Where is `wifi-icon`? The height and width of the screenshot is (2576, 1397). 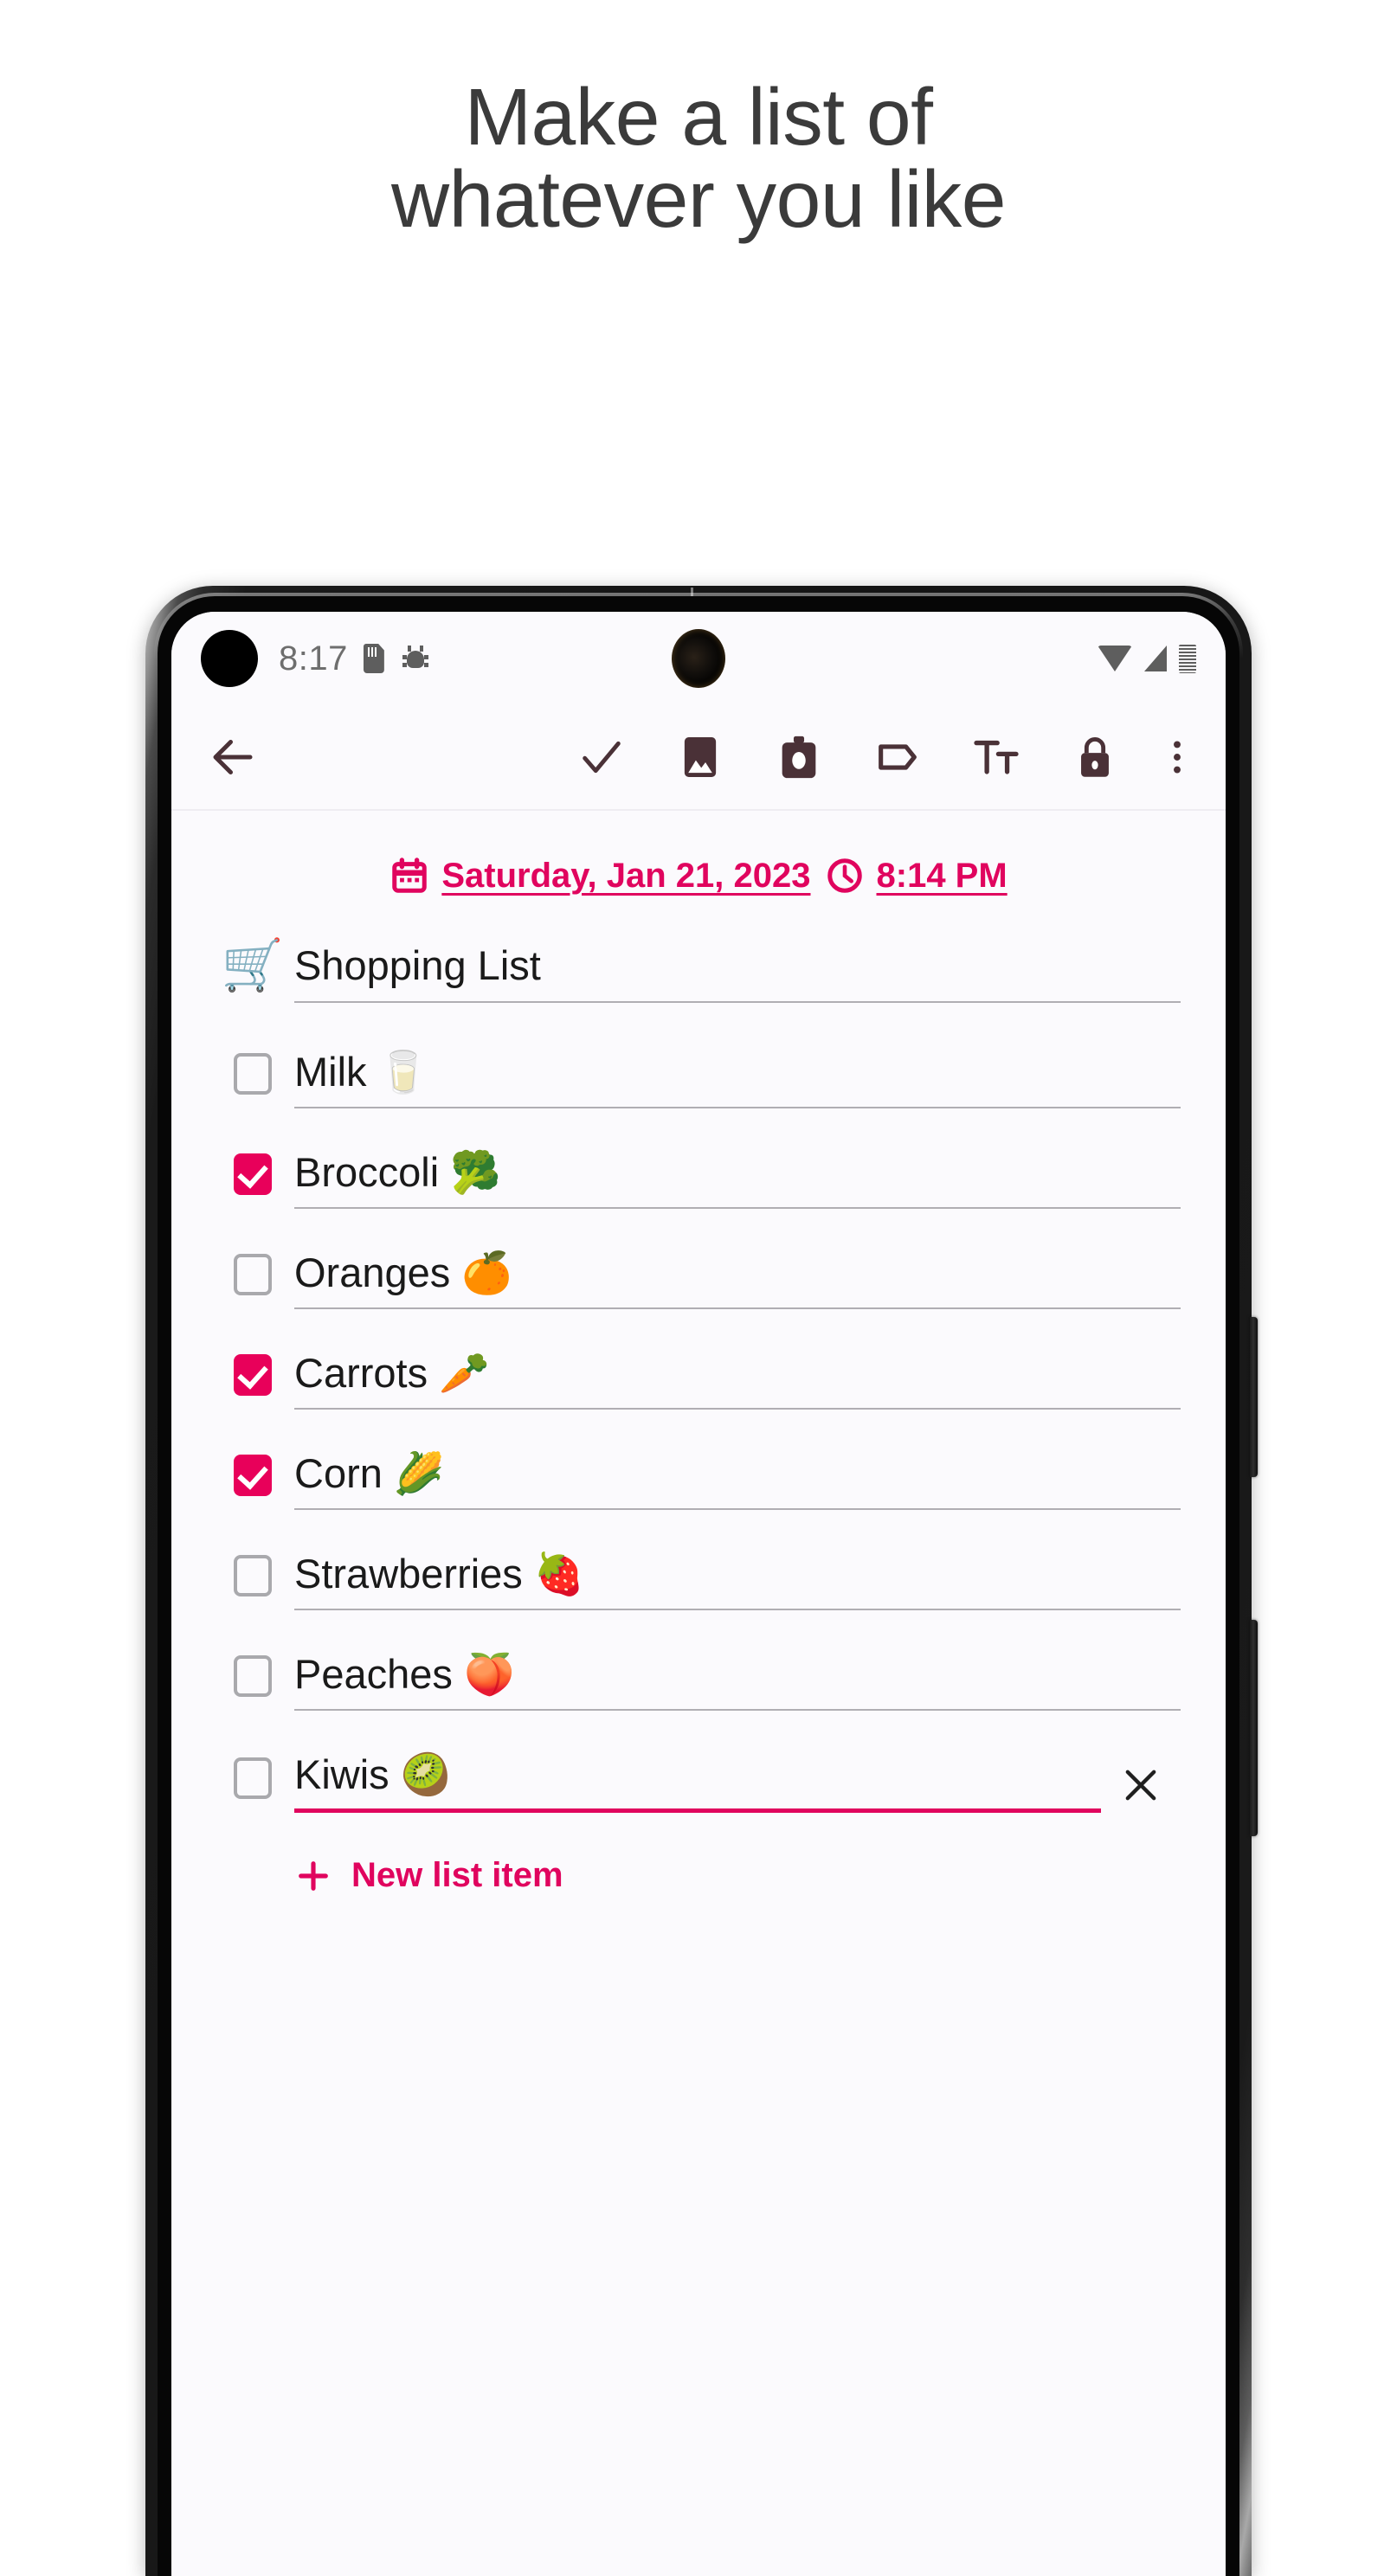 wifi-icon is located at coordinates (1115, 659).